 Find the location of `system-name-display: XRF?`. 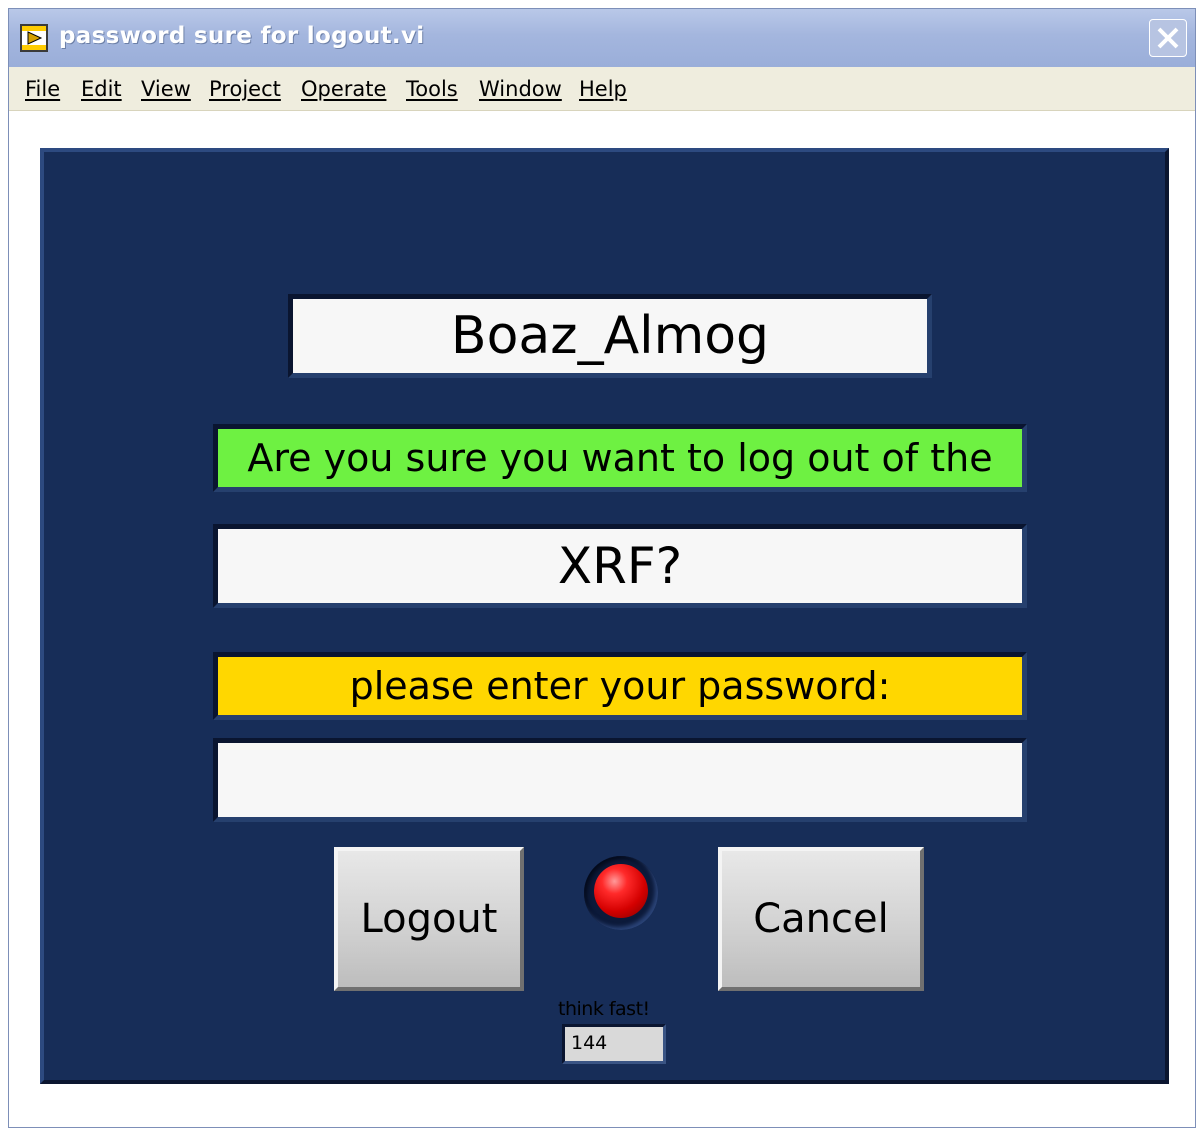

system-name-display: XRF? is located at coordinates (620, 566).